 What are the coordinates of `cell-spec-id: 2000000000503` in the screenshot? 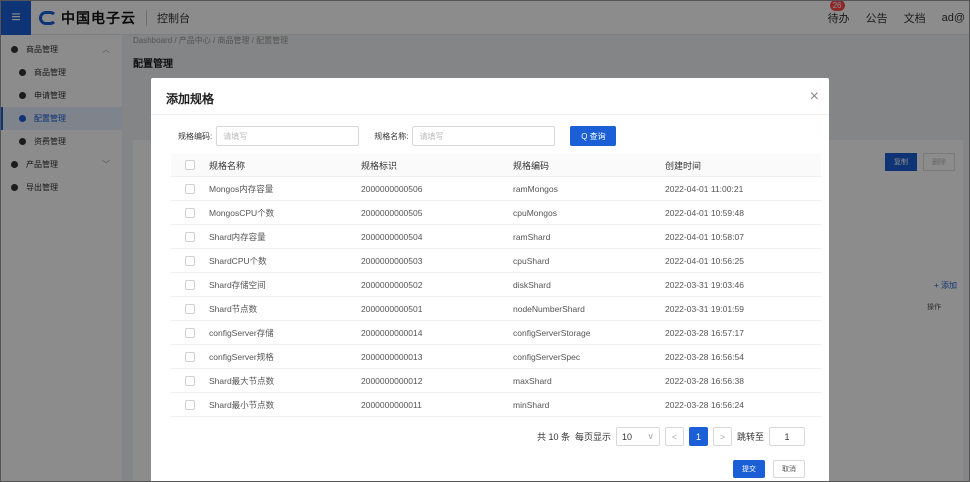 It's located at (392, 260).